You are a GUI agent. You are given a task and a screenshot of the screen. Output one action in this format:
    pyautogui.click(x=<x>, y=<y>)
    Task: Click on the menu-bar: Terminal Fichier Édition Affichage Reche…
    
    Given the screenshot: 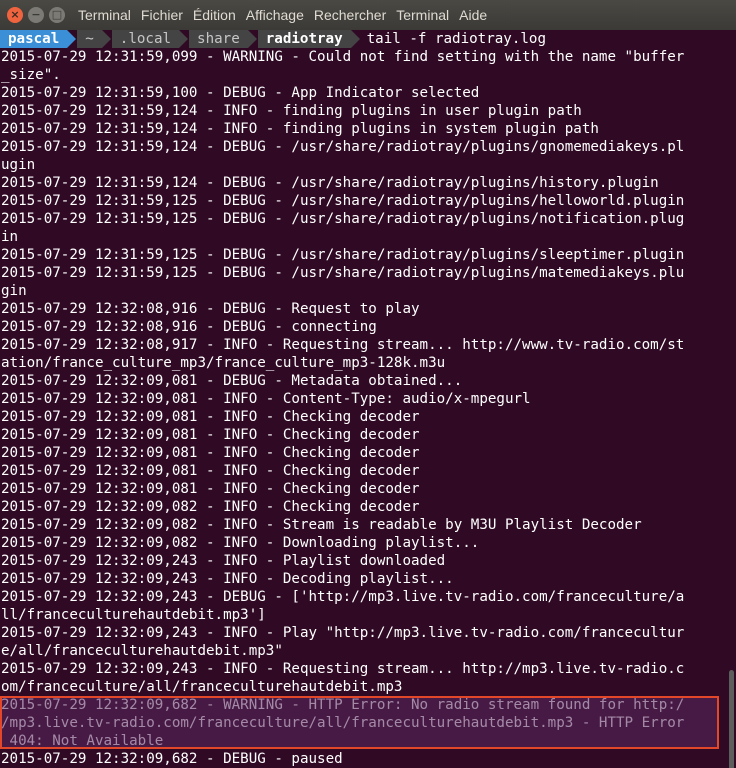 What is the action you would take?
    pyautogui.click(x=287, y=15)
    